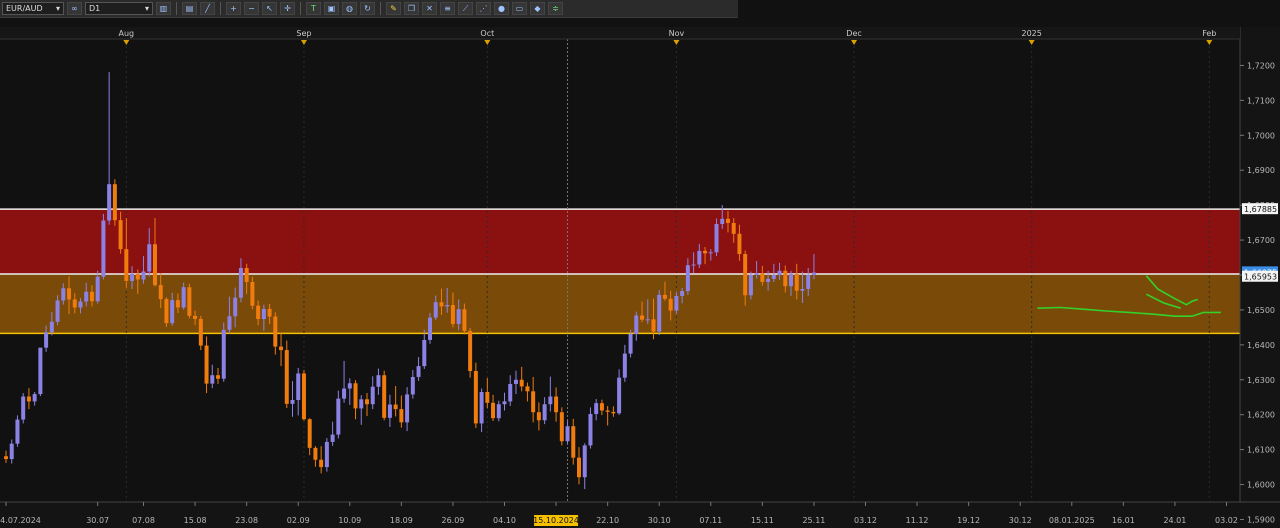 The image size is (1280, 528). What do you see at coordinates (1261, 345) in the screenshot?
I see `price-tick-label: 1,6400` at bounding box center [1261, 345].